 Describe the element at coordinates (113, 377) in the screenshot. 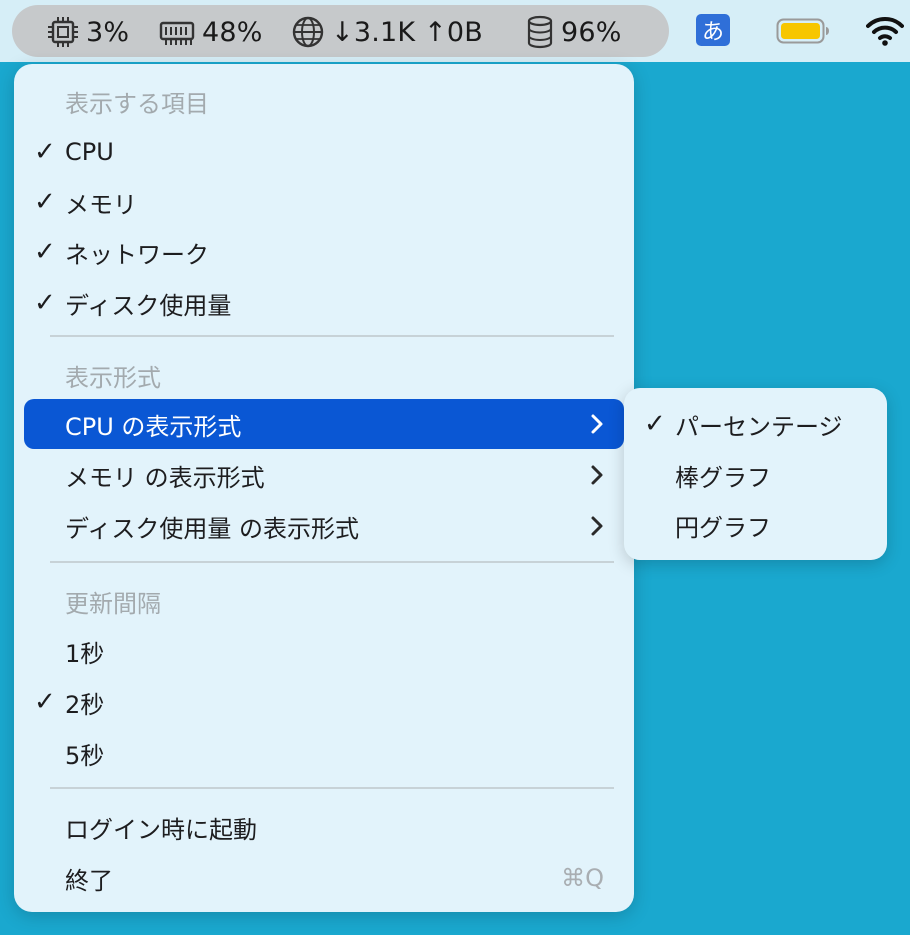

I see `section-label: 表示形式` at that location.